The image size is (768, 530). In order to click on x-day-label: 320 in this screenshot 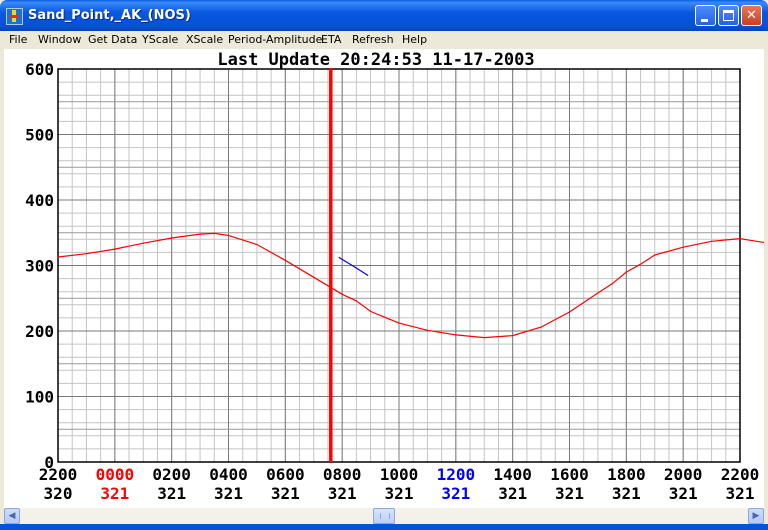, I will do `click(58, 493)`.